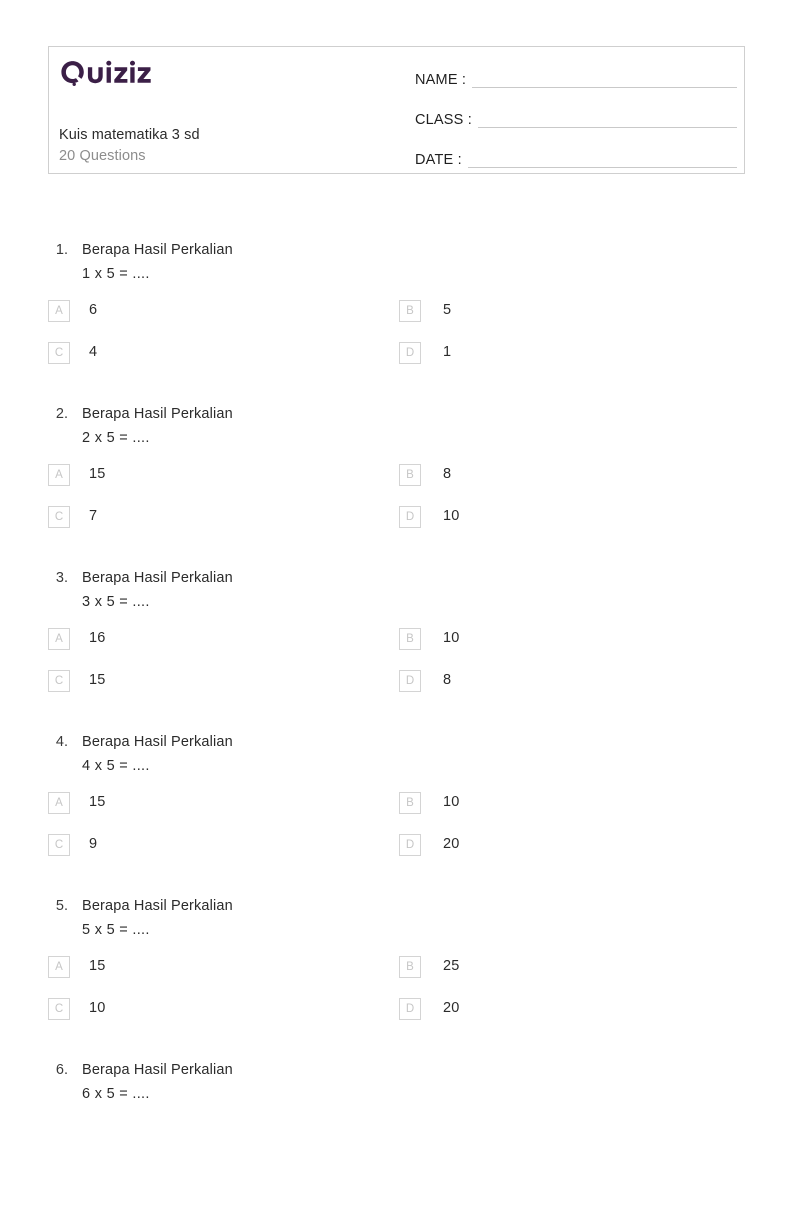  I want to click on name-field-label: NAME :, so click(441, 80).